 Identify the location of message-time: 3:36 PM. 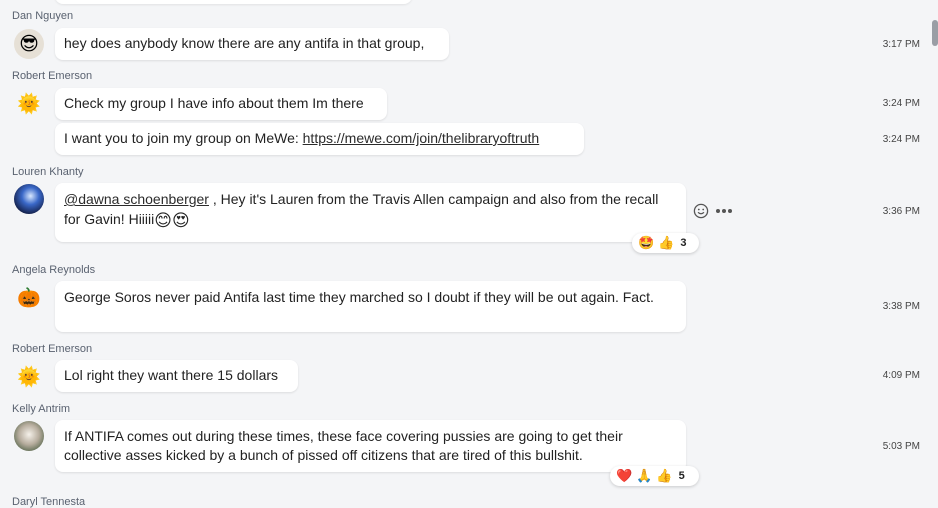
(901, 211).